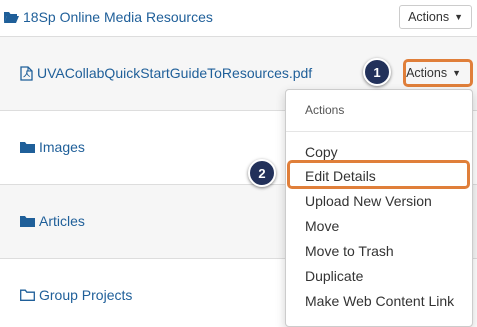  I want to click on folder-name: Images, so click(62, 147).